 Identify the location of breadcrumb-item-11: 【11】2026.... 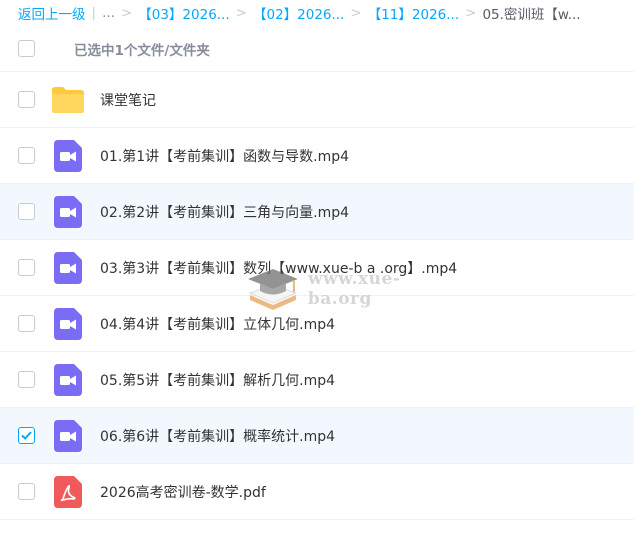
(413, 13).